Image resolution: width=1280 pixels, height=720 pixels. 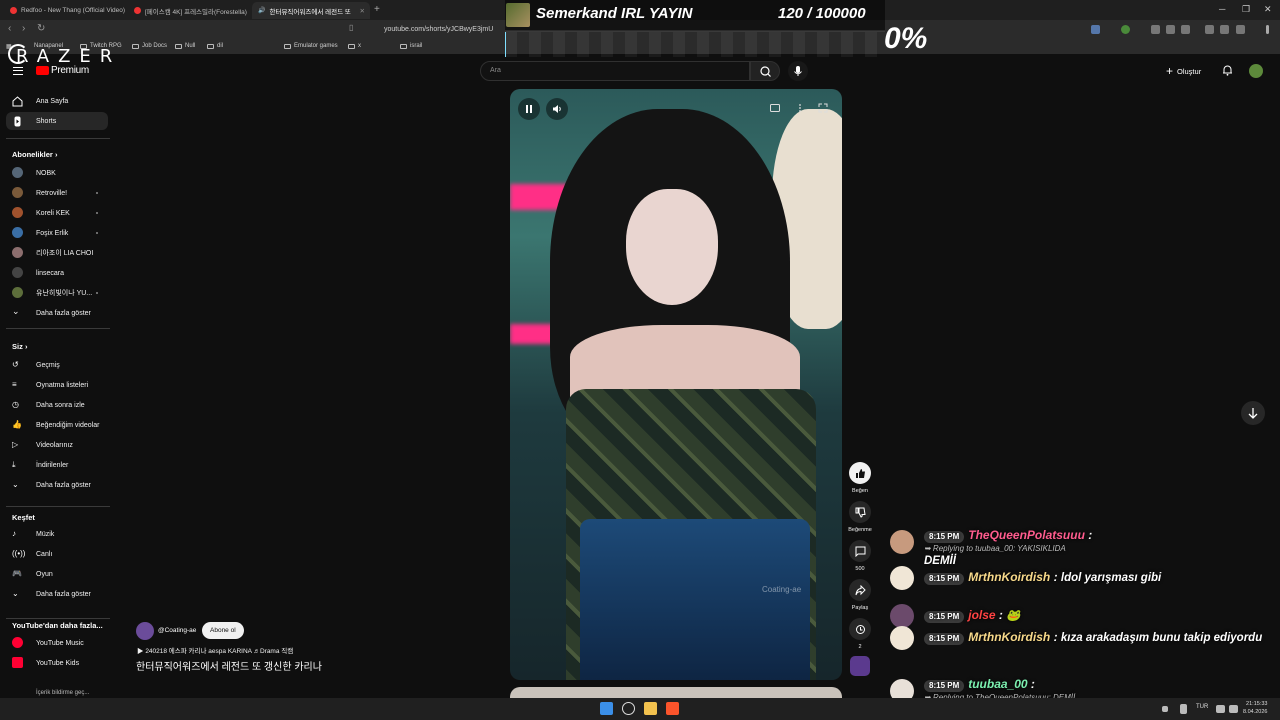 What do you see at coordinates (765, 71) in the screenshot?
I see `search-button` at bounding box center [765, 71].